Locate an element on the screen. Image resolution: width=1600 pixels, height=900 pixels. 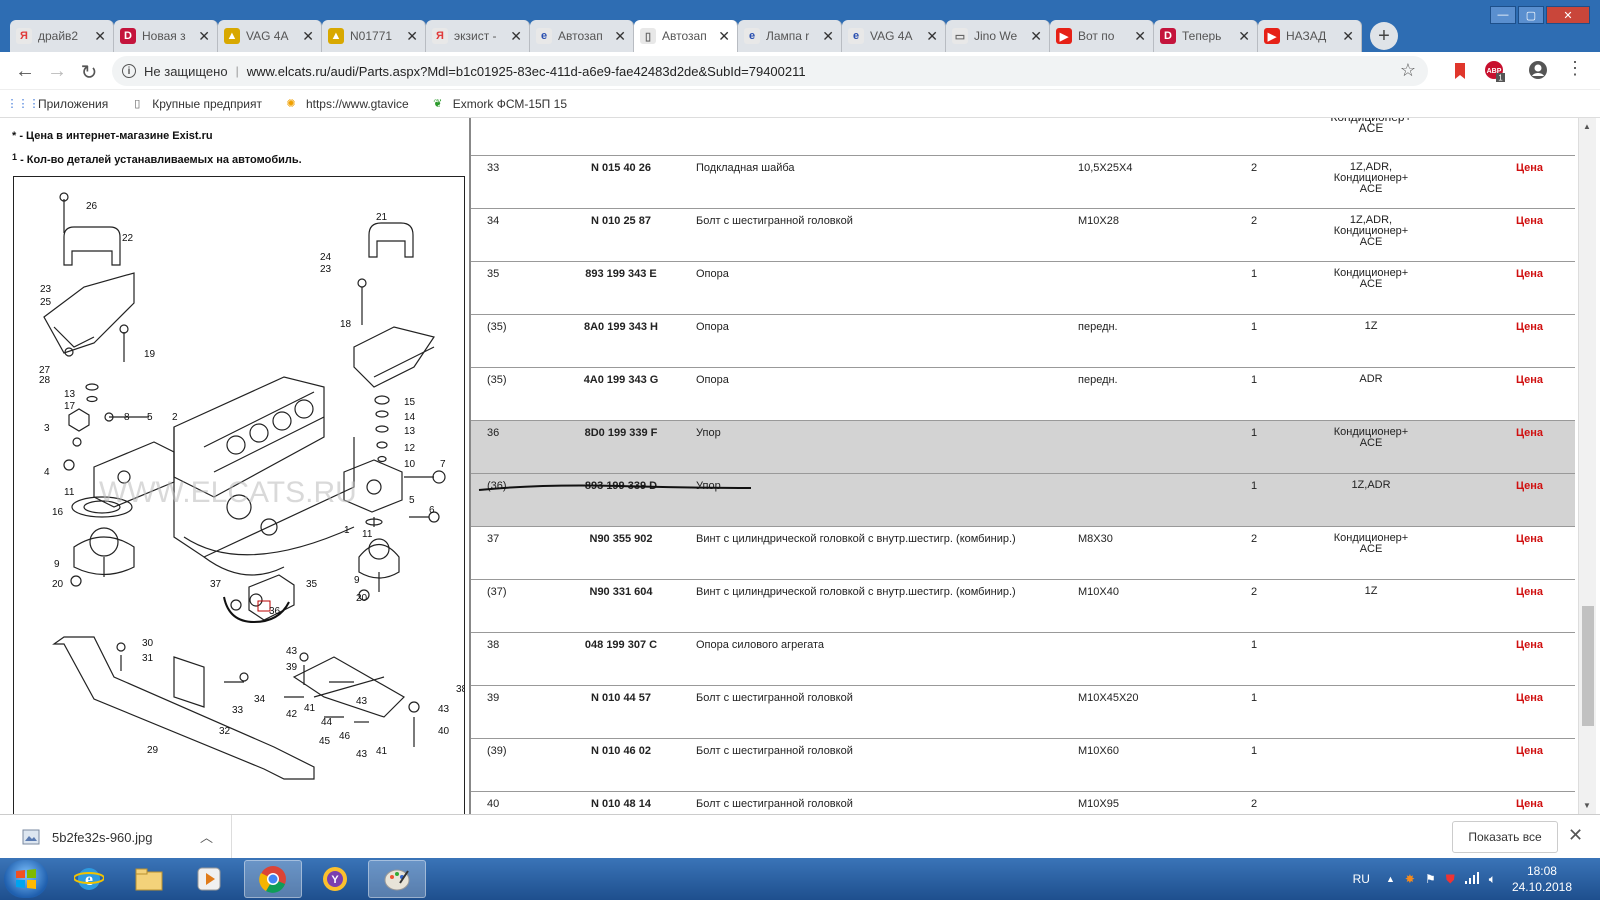
forward-button: → is located at coordinates (57, 71).